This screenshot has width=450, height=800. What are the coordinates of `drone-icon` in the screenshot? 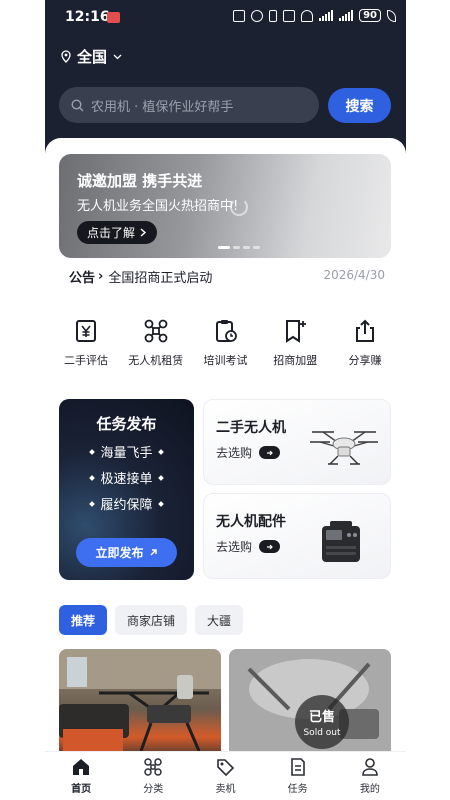 It's located at (156, 331).